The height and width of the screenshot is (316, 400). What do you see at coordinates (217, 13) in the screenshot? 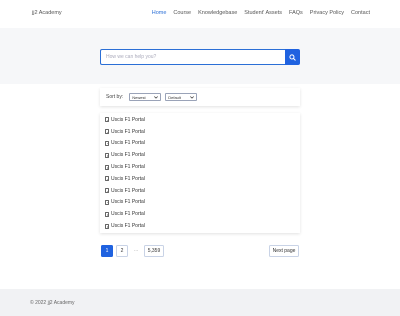
I see `nav-knowledgebase: Knowledgebase` at bounding box center [217, 13].